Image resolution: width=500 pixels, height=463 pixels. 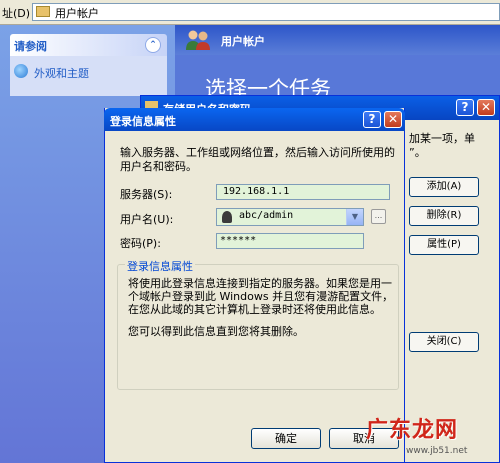 I want to click on address-input: 用户帐户, so click(x=266, y=12).